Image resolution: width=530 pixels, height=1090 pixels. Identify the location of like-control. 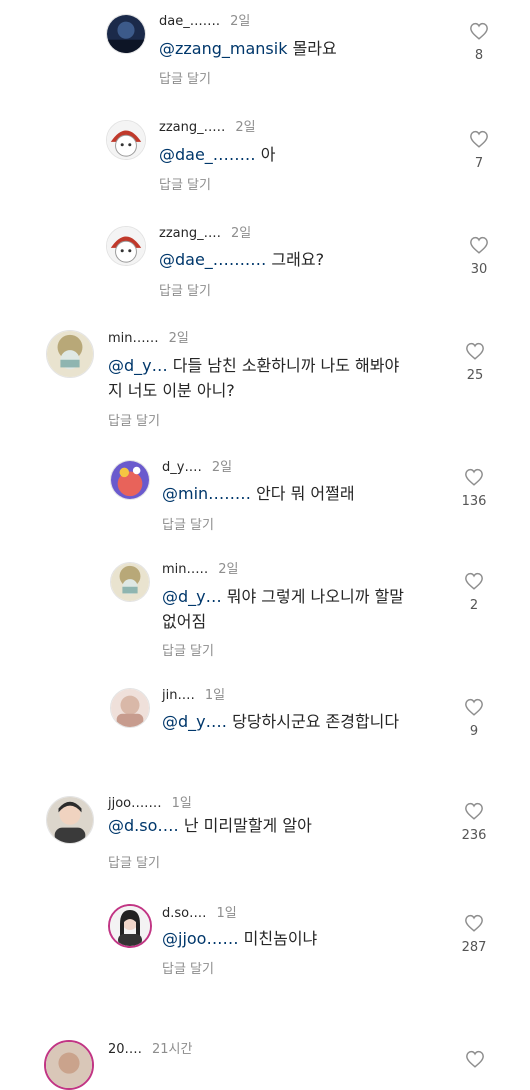
(475, 1059).